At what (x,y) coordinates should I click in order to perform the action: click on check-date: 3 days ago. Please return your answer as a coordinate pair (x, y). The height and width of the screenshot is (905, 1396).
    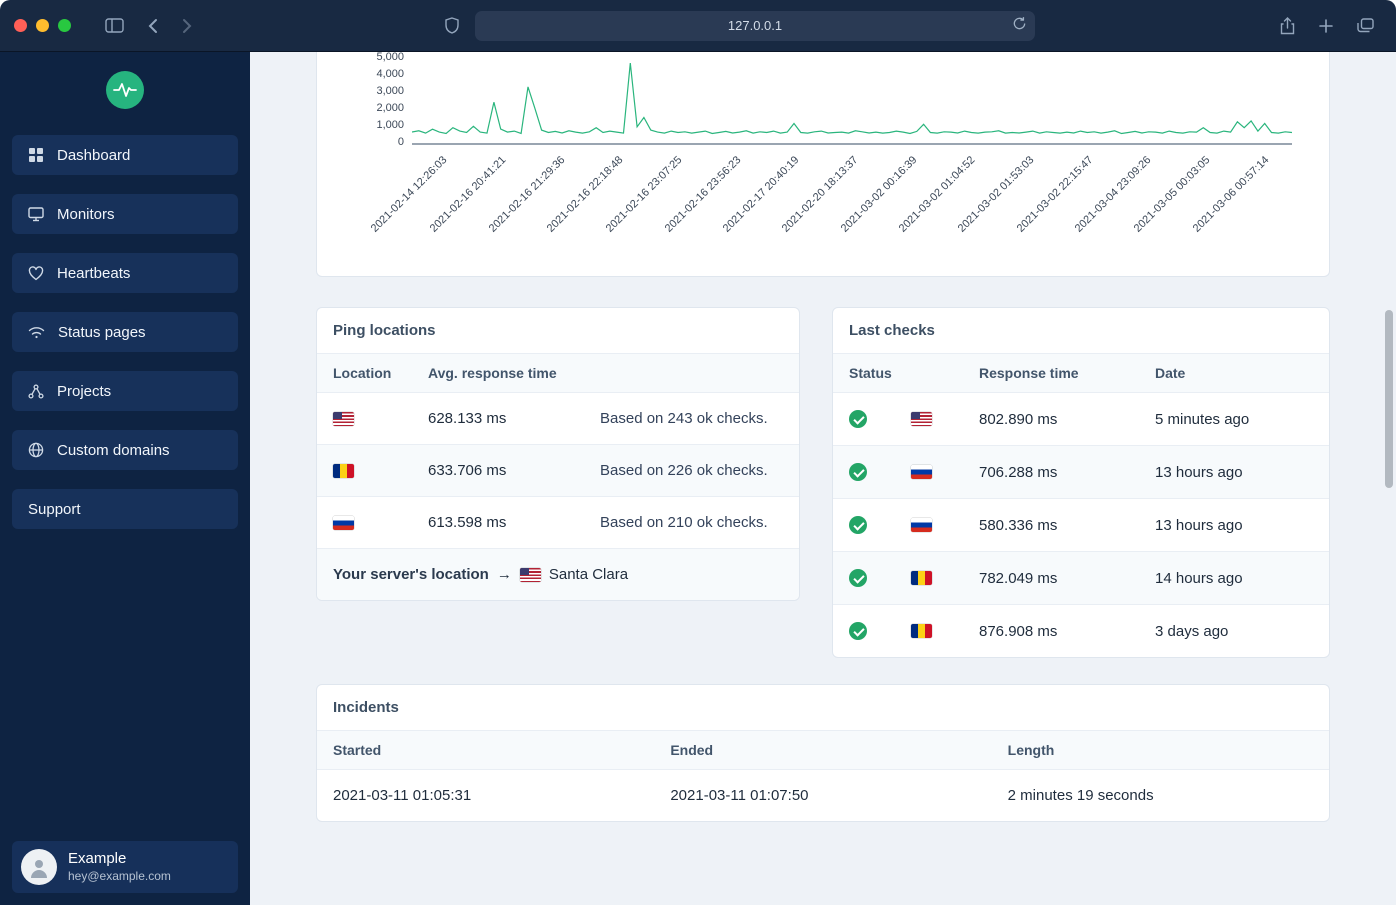
    Looking at the image, I should click on (1234, 631).